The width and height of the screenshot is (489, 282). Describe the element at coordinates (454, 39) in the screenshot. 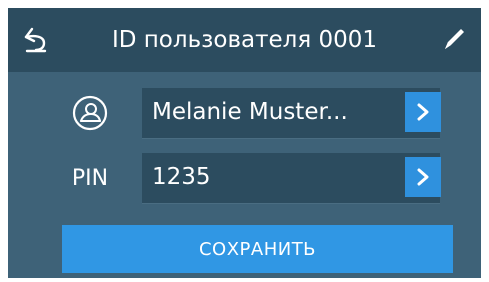

I see `pencil-icon` at that location.